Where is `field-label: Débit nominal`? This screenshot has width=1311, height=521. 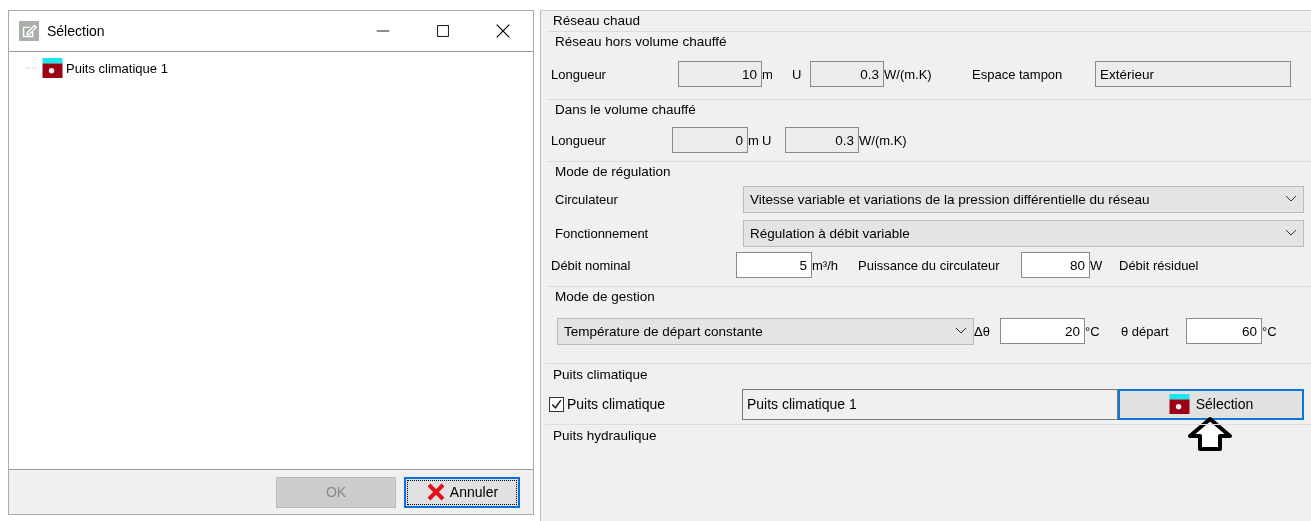 field-label: Débit nominal is located at coordinates (591, 265).